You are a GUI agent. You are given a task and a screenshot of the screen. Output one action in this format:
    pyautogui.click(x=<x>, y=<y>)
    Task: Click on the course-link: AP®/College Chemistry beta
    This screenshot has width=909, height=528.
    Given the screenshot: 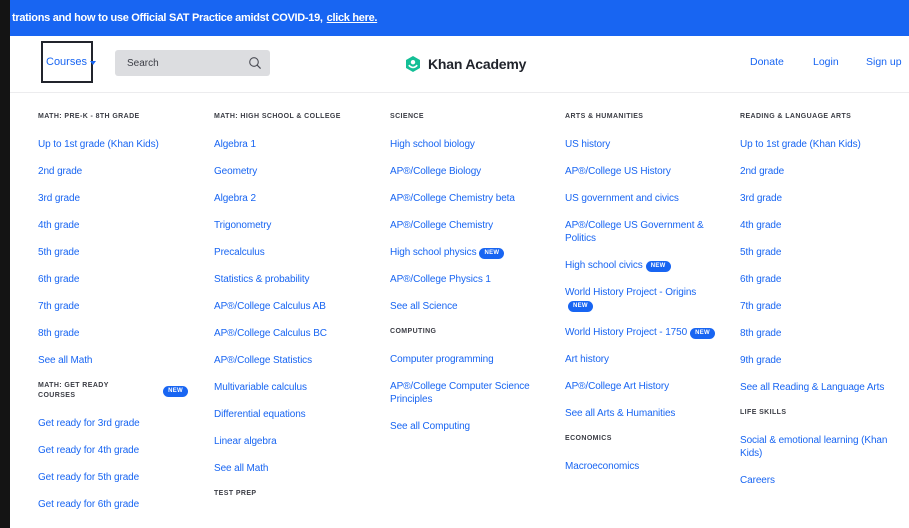 What is the action you would take?
    pyautogui.click(x=472, y=198)
    